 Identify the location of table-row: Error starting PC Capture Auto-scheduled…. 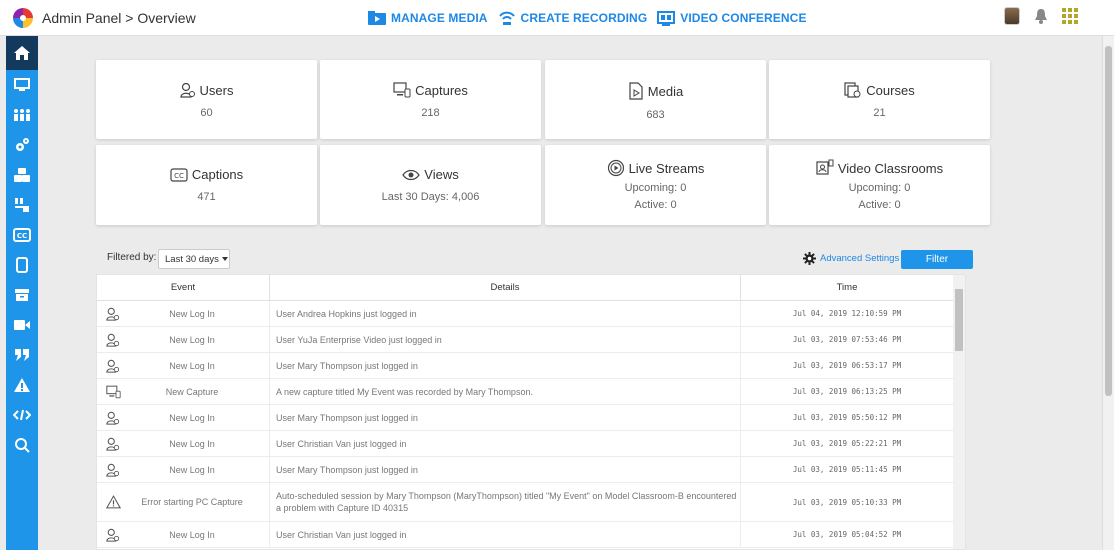
(531, 502).